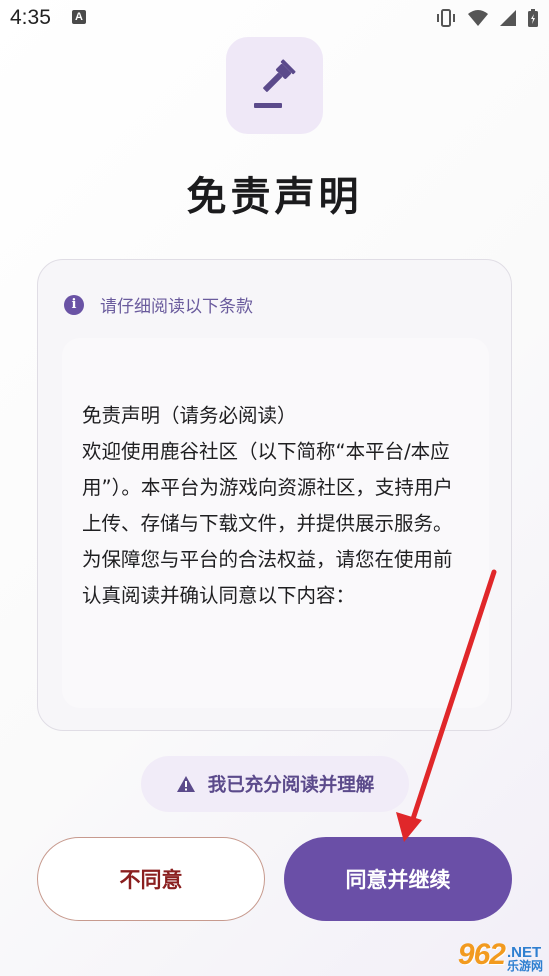  What do you see at coordinates (524, 952) in the screenshot?
I see `watermark-net: .NET` at bounding box center [524, 952].